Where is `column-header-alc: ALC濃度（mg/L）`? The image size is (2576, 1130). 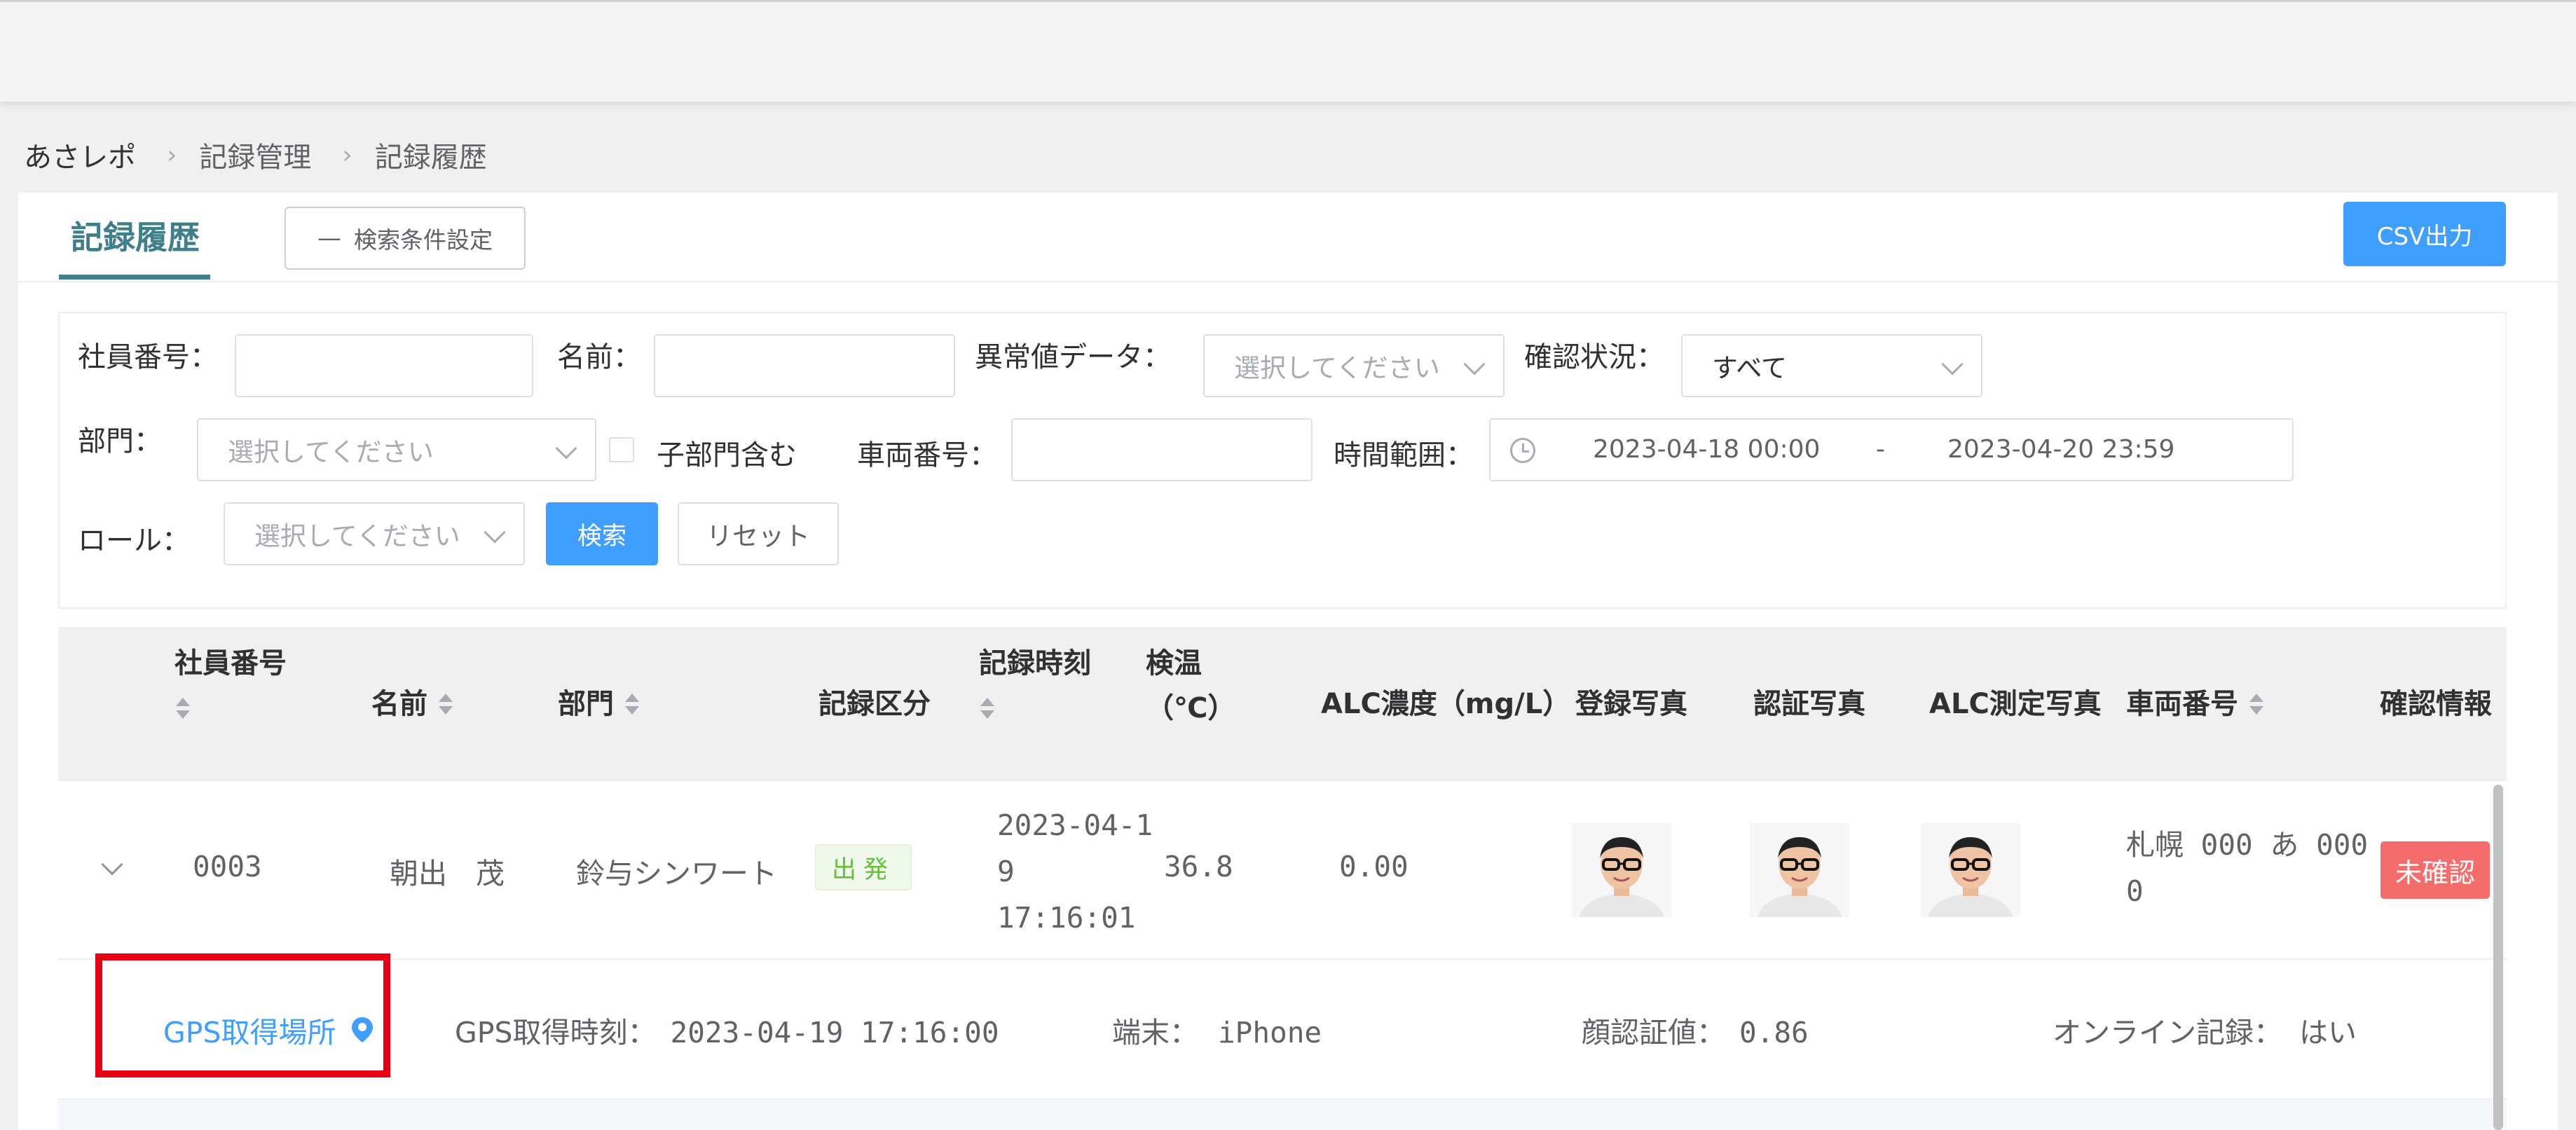
column-header-alc: ALC濃度（mg/L） is located at coordinates (1446, 704).